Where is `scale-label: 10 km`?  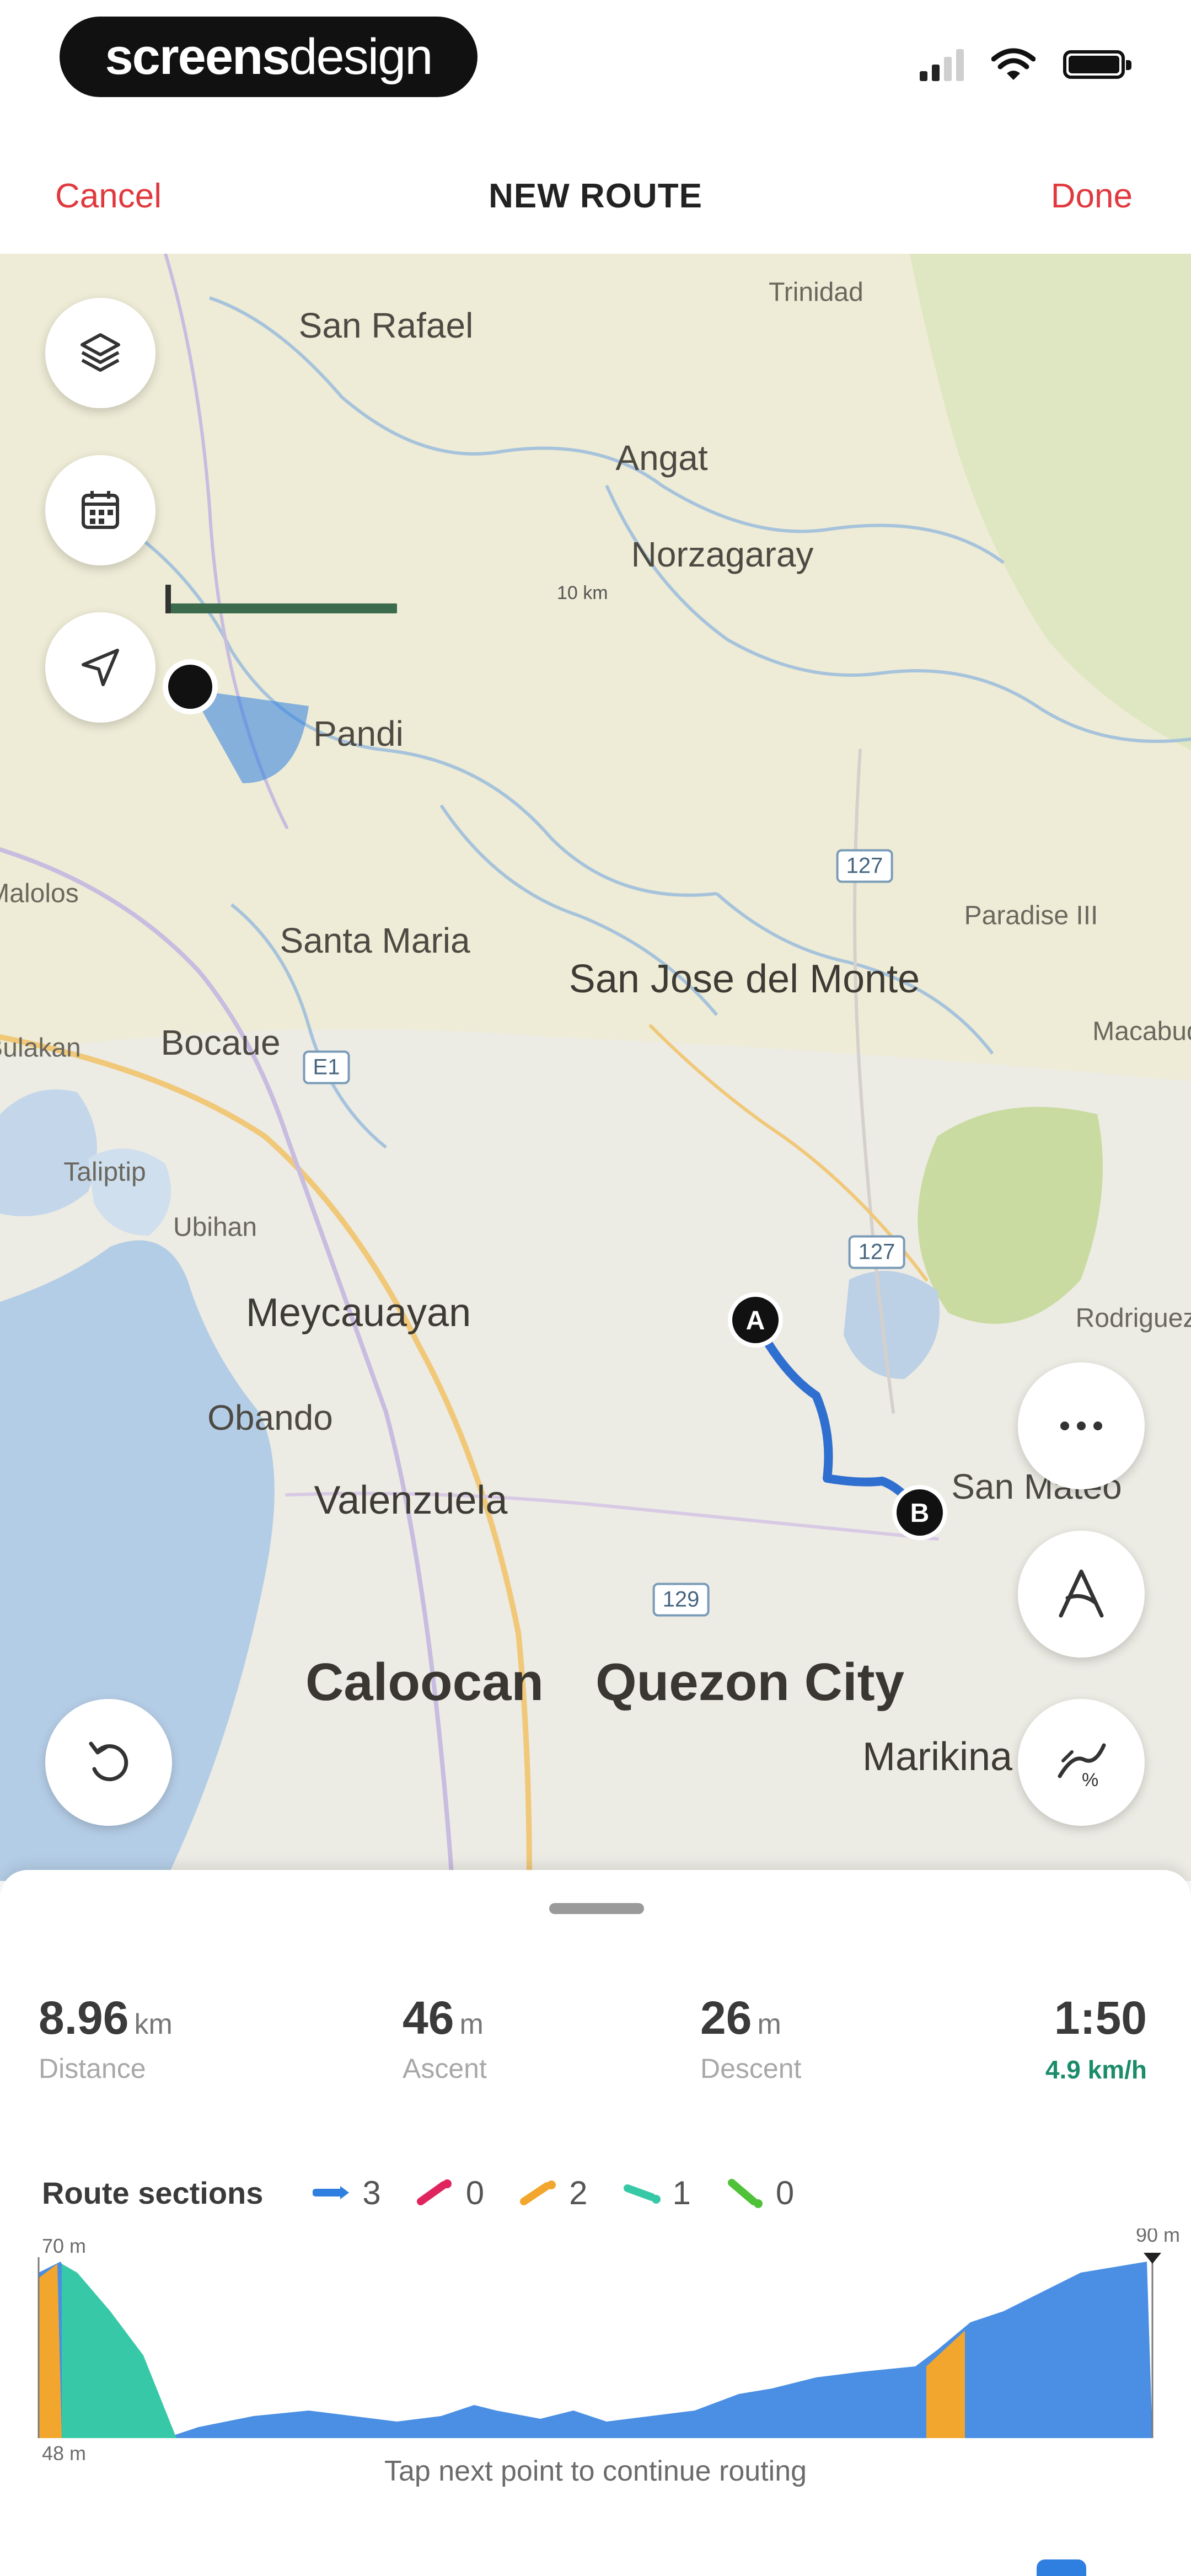
scale-label: 10 km is located at coordinates (582, 592).